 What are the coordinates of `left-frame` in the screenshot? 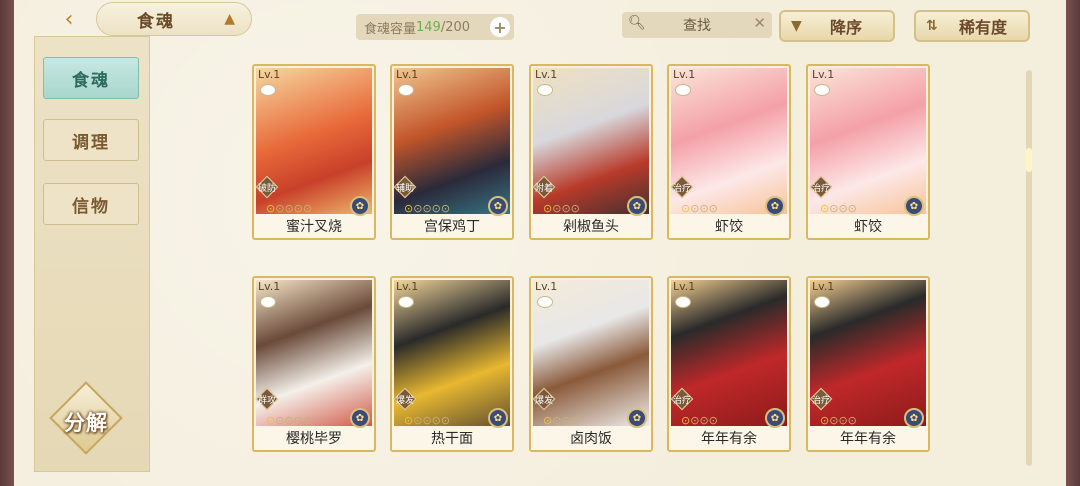 It's located at (7, 243).